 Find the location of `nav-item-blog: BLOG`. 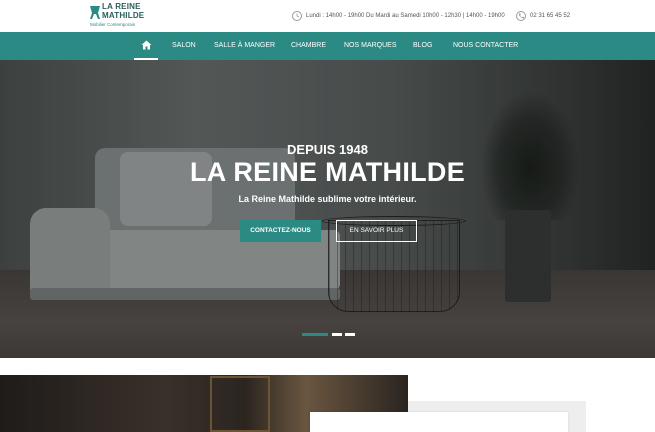

nav-item-blog: BLOG is located at coordinates (422, 46).